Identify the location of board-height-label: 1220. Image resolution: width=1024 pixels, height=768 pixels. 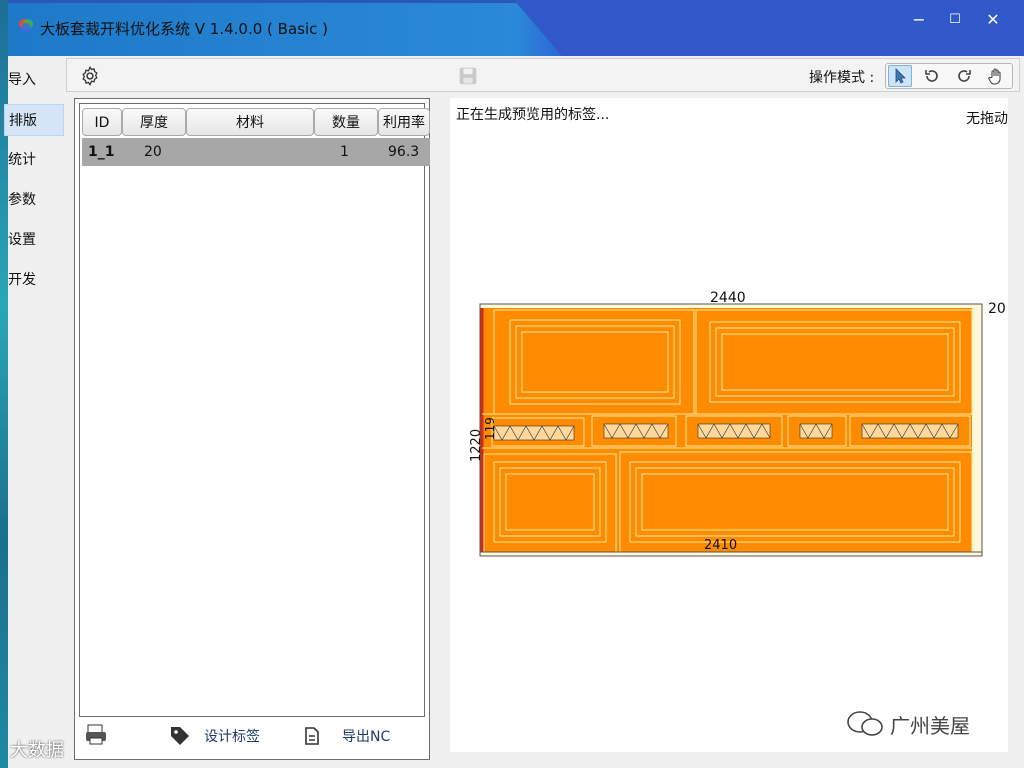
(476, 445).